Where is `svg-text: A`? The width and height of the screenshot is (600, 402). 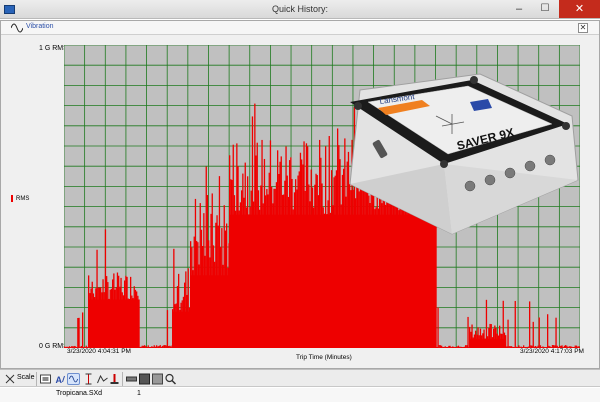 svg-text: A is located at coordinates (59, 380).